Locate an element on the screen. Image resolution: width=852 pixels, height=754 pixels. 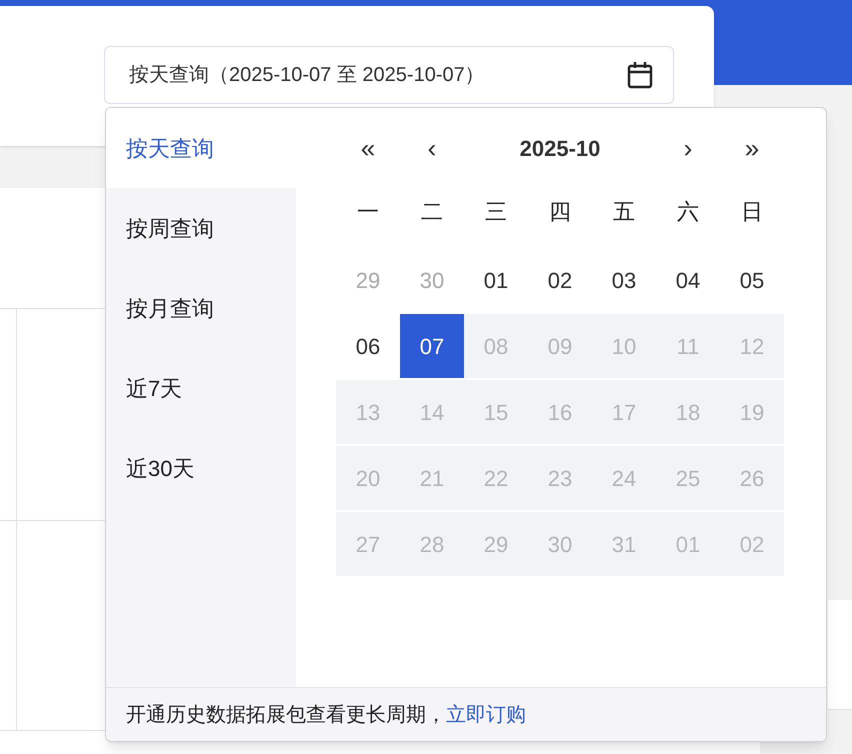
date-range-field: 按天查询（2025-10-07 至 2025-10-07） is located at coordinates (389, 75).